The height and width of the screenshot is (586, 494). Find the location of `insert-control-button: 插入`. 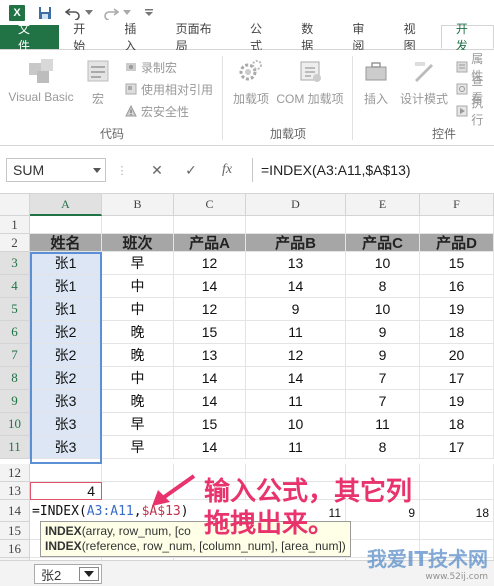

insert-control-button: 插入 is located at coordinates (376, 81).